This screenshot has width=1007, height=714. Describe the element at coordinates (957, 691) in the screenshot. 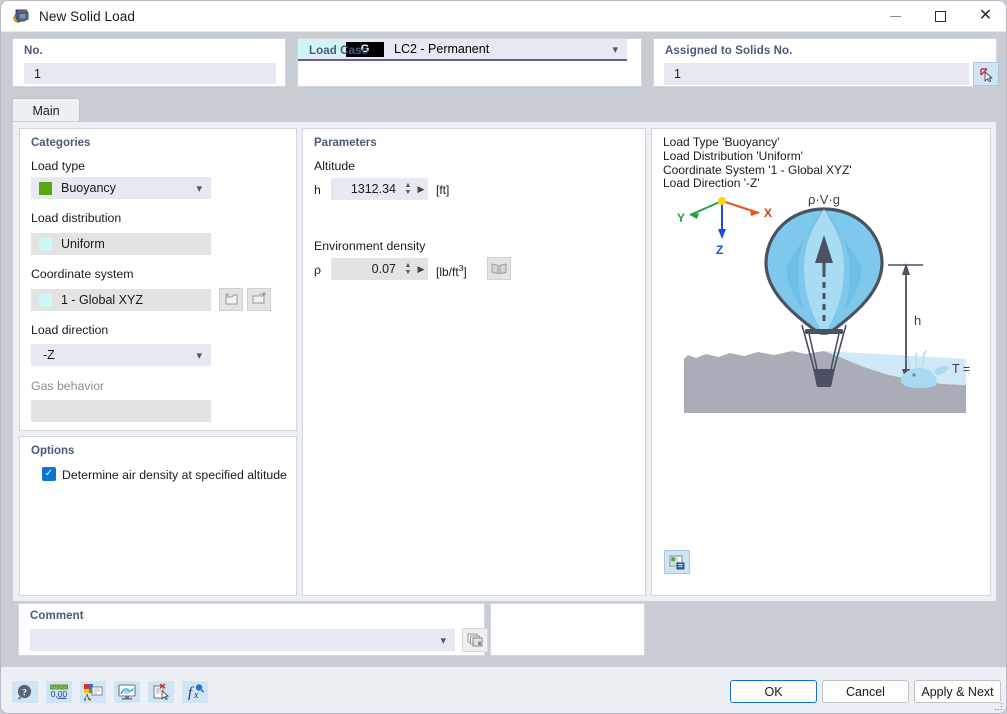

I see `apply-next-button: Apply & Next` at that location.